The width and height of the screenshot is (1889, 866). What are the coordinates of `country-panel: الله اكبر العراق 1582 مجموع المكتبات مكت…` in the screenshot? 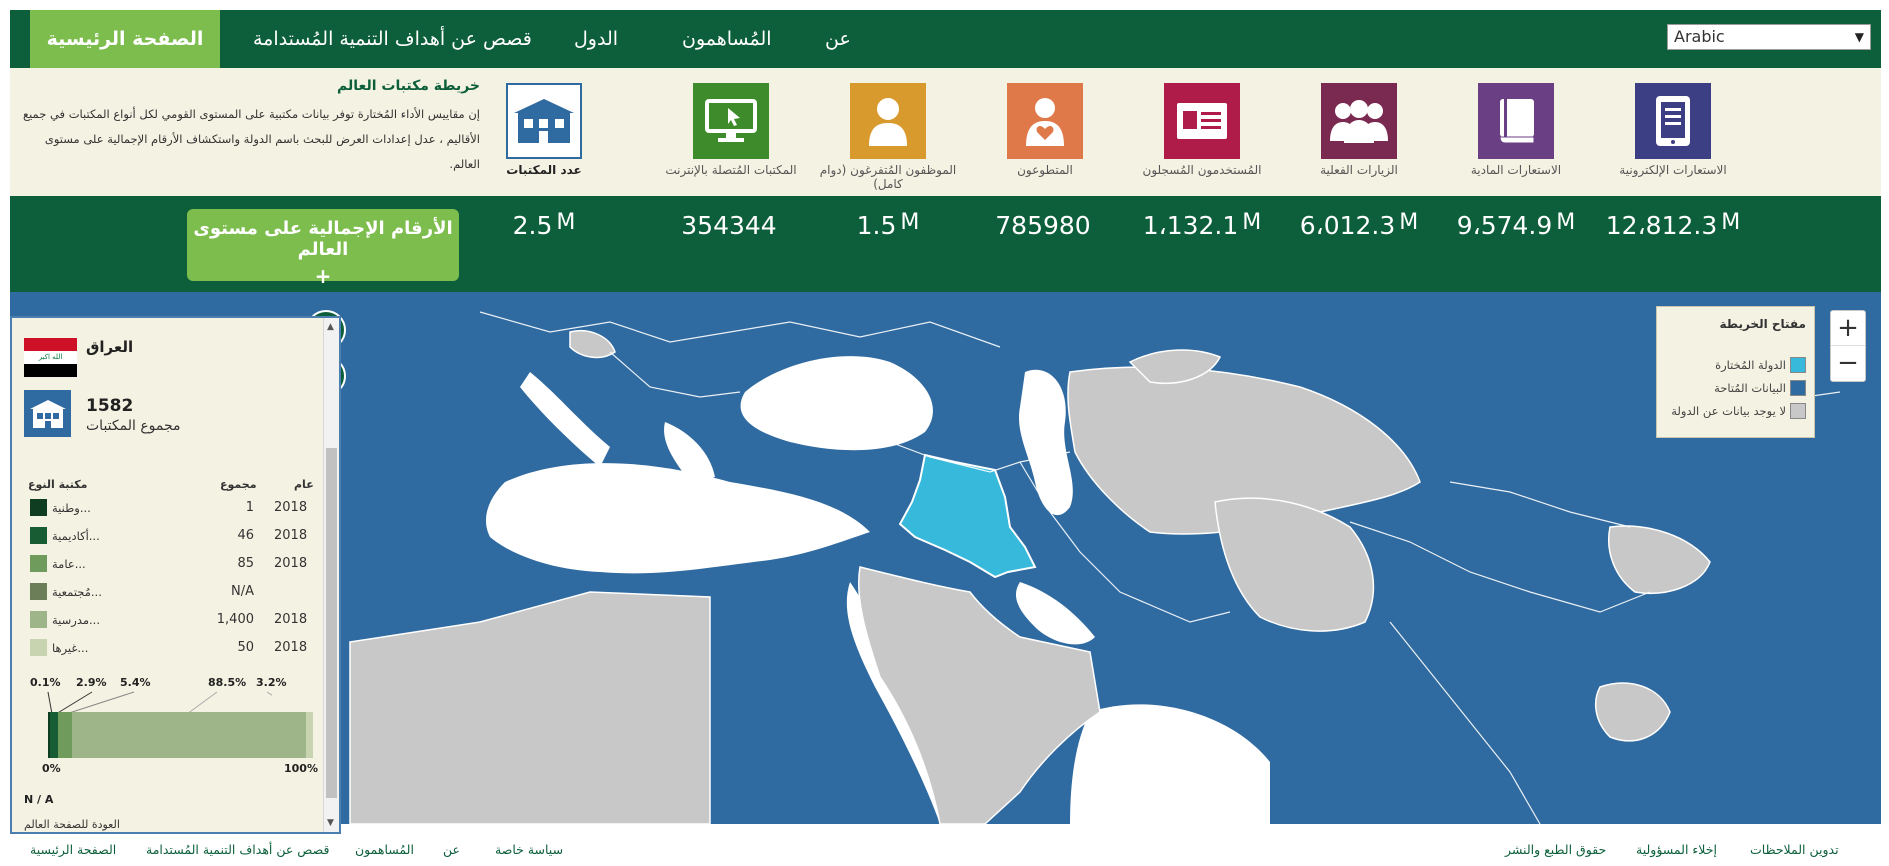 It's located at (175, 575).